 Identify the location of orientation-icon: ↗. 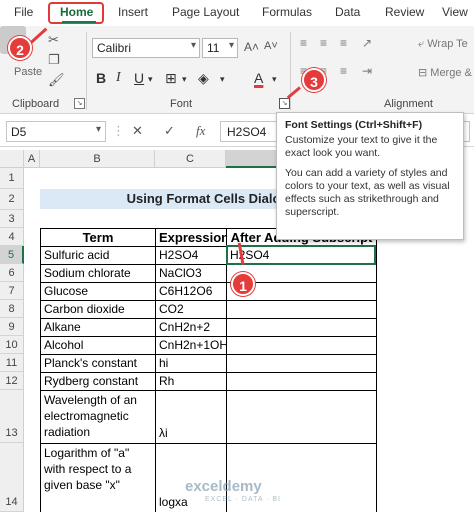
(367, 43).